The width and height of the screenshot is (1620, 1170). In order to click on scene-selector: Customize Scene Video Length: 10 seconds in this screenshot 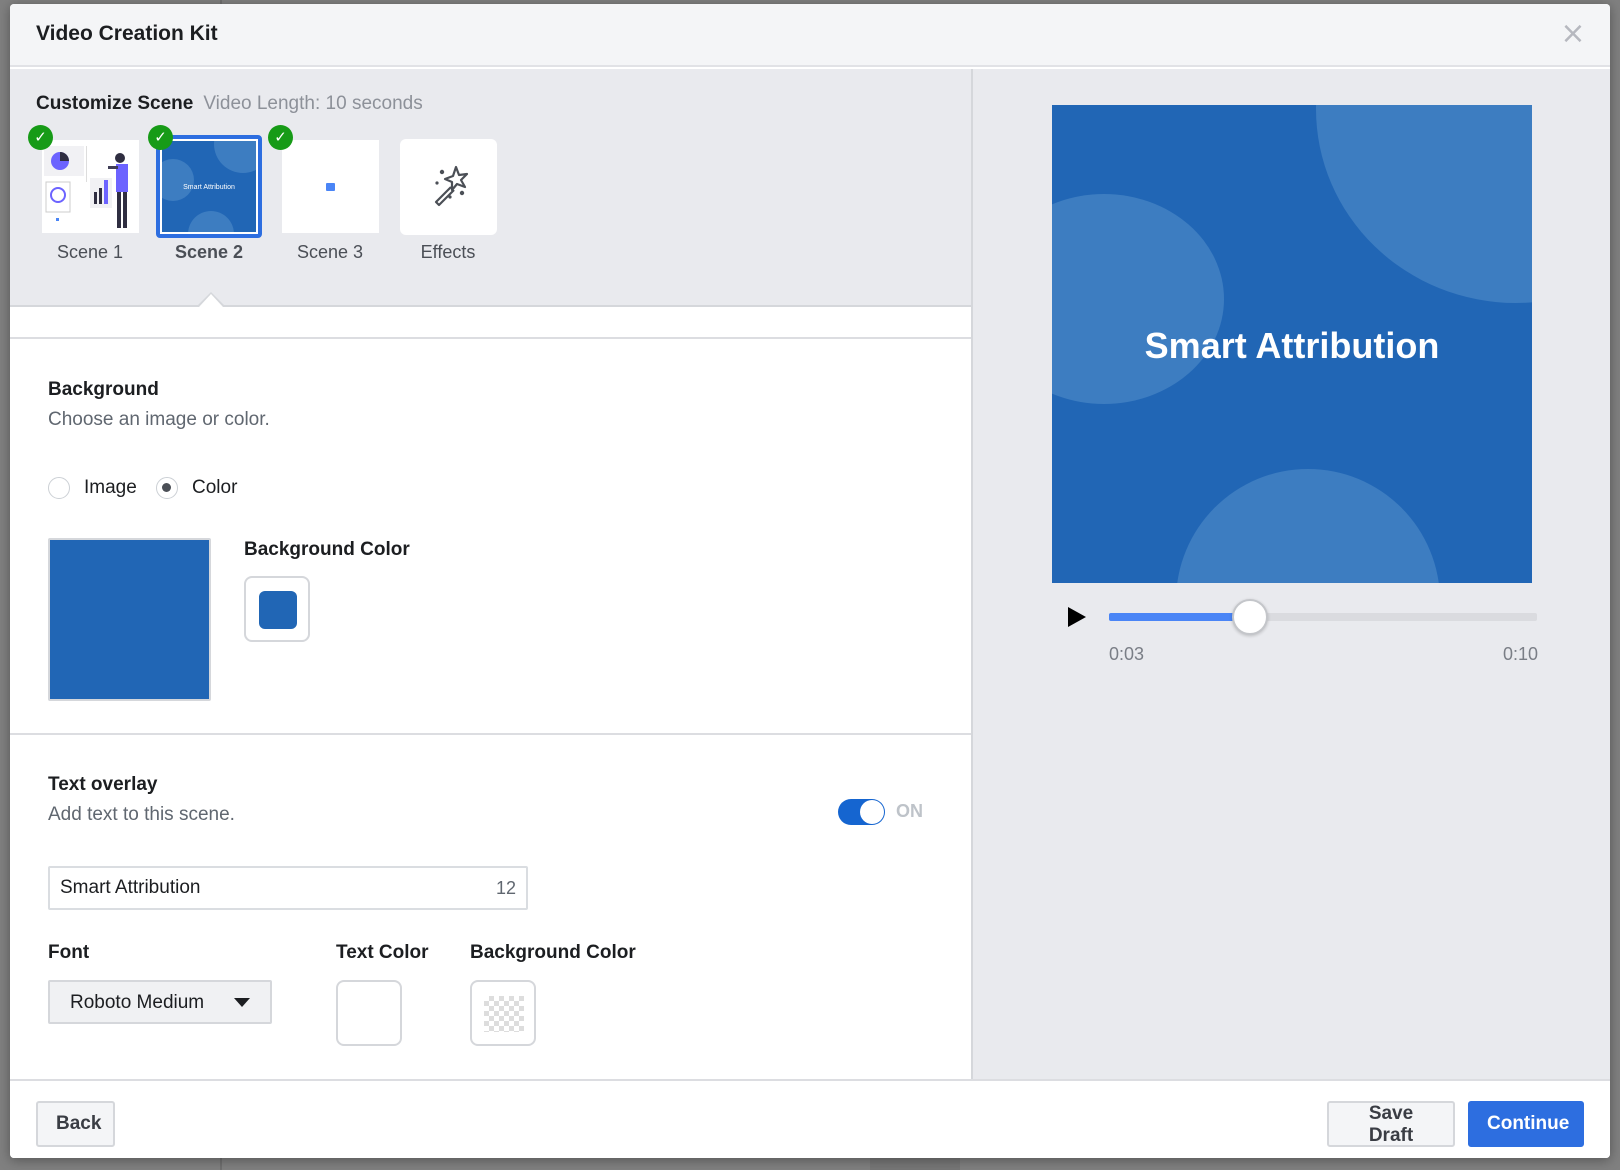, I will do `click(490, 188)`.